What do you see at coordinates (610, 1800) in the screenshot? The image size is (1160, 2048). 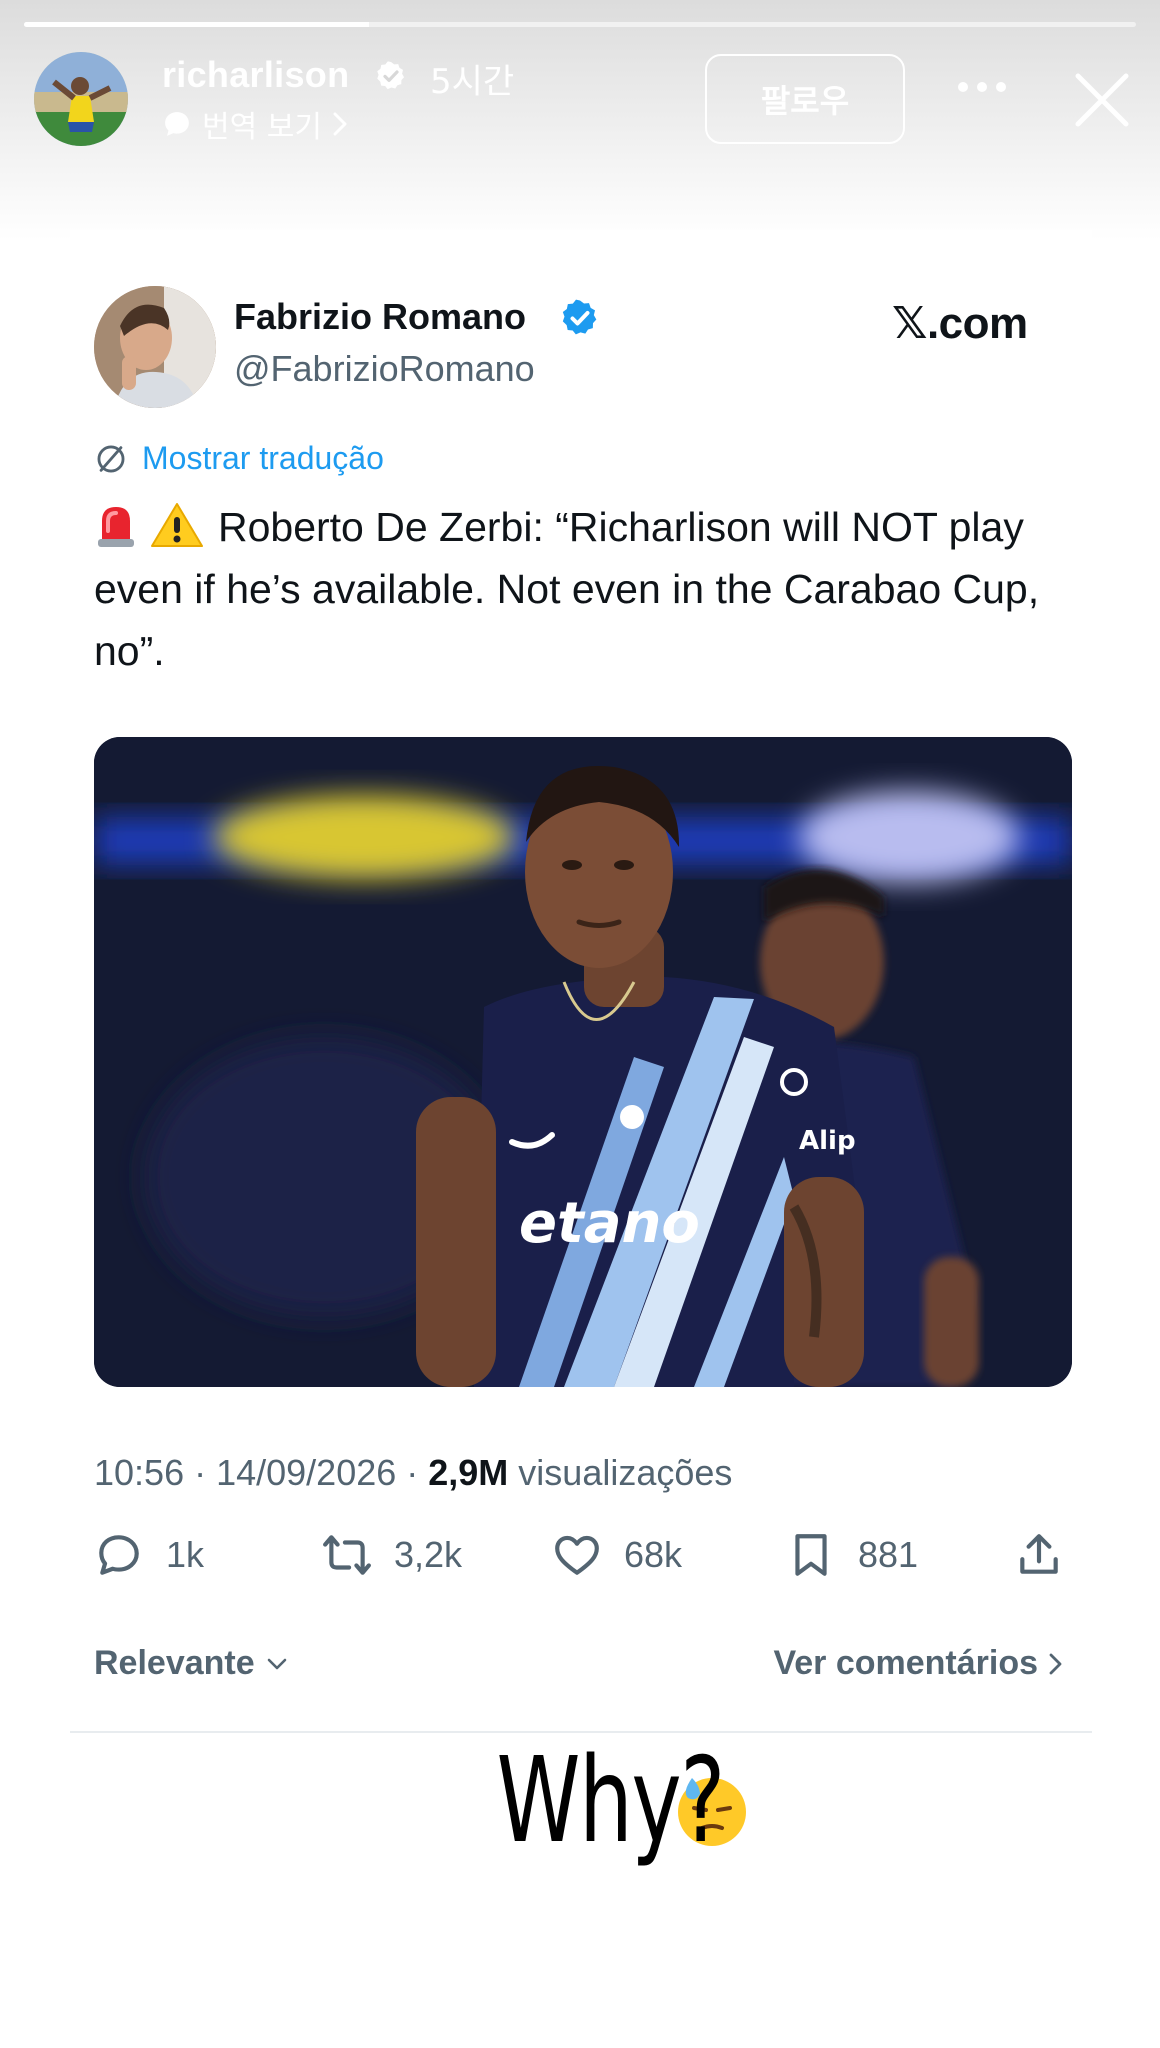 I see `story-caption-text: Why?` at bounding box center [610, 1800].